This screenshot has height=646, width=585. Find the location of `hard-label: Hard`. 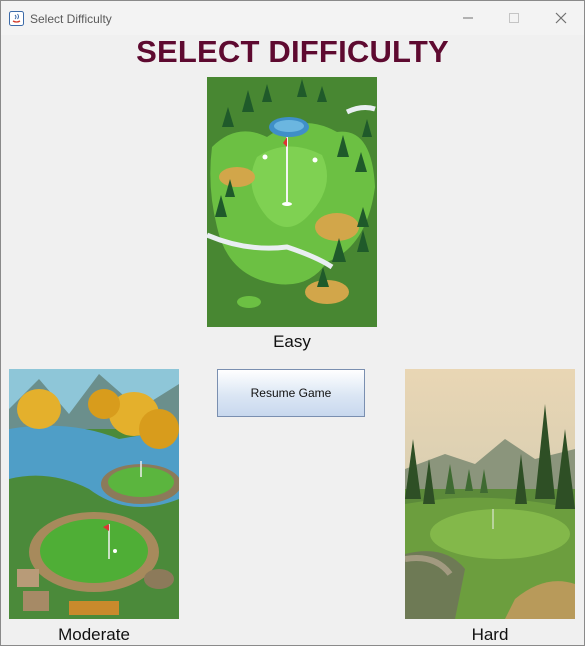

hard-label: Hard is located at coordinates (490, 634).